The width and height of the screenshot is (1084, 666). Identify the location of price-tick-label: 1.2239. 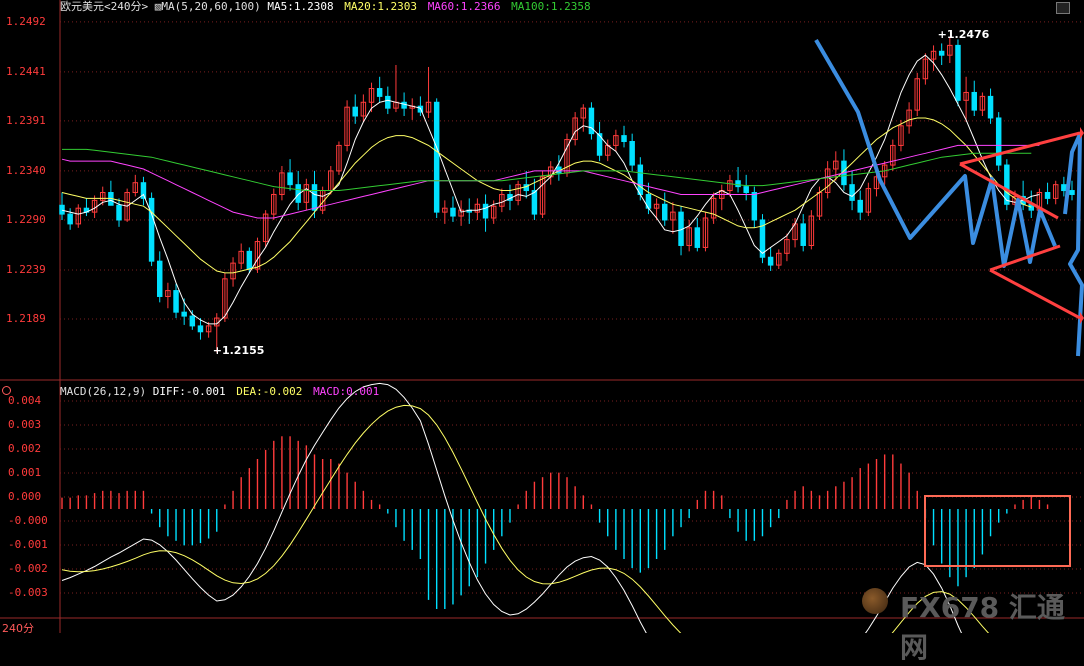
(26, 269).